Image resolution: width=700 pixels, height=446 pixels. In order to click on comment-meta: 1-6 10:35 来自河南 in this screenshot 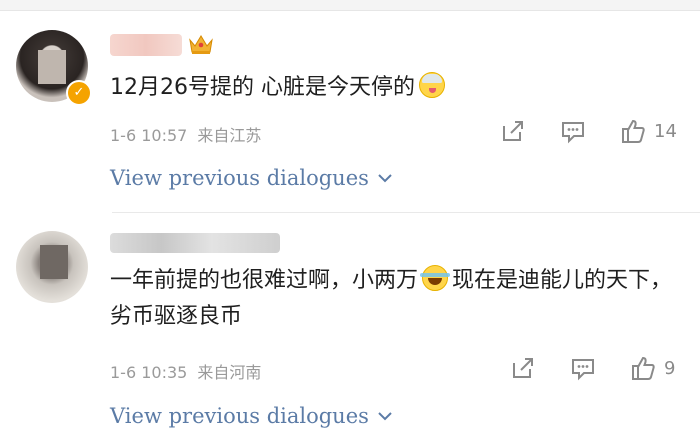, I will do `click(190, 371)`.